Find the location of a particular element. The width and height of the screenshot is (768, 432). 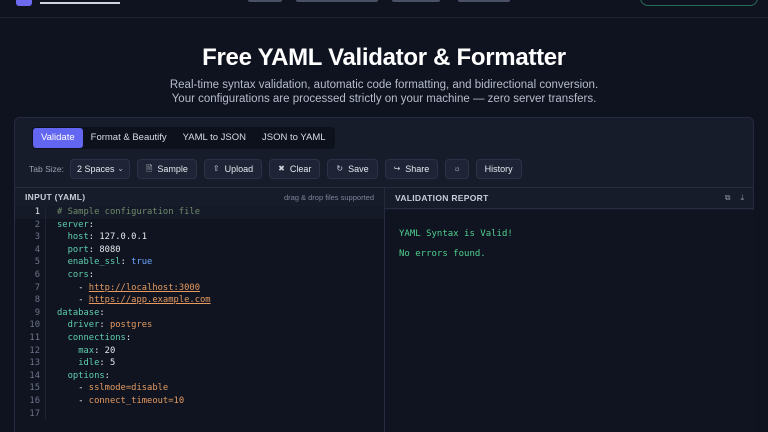

tab-size-select: 2 Spaces ⌄ is located at coordinates (99, 169).